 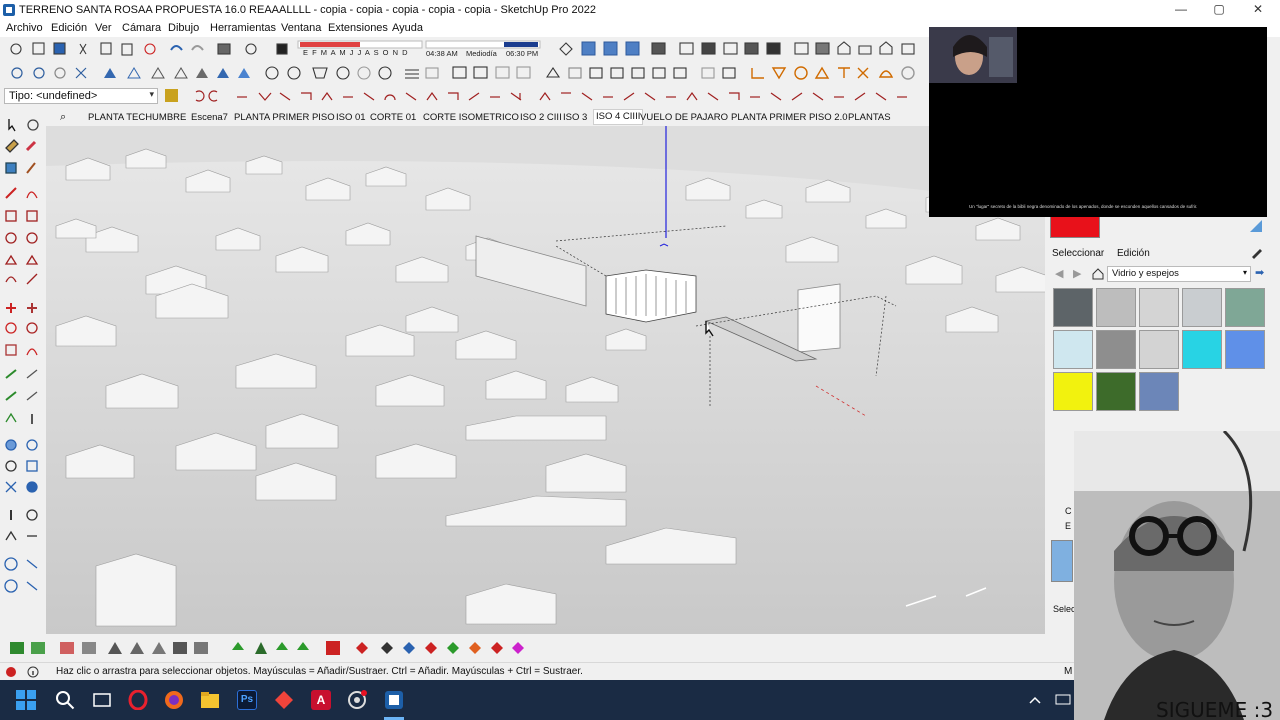 What do you see at coordinates (137, 117) in the screenshot?
I see `scene-tab: PLANTA TECHUMBRE` at bounding box center [137, 117].